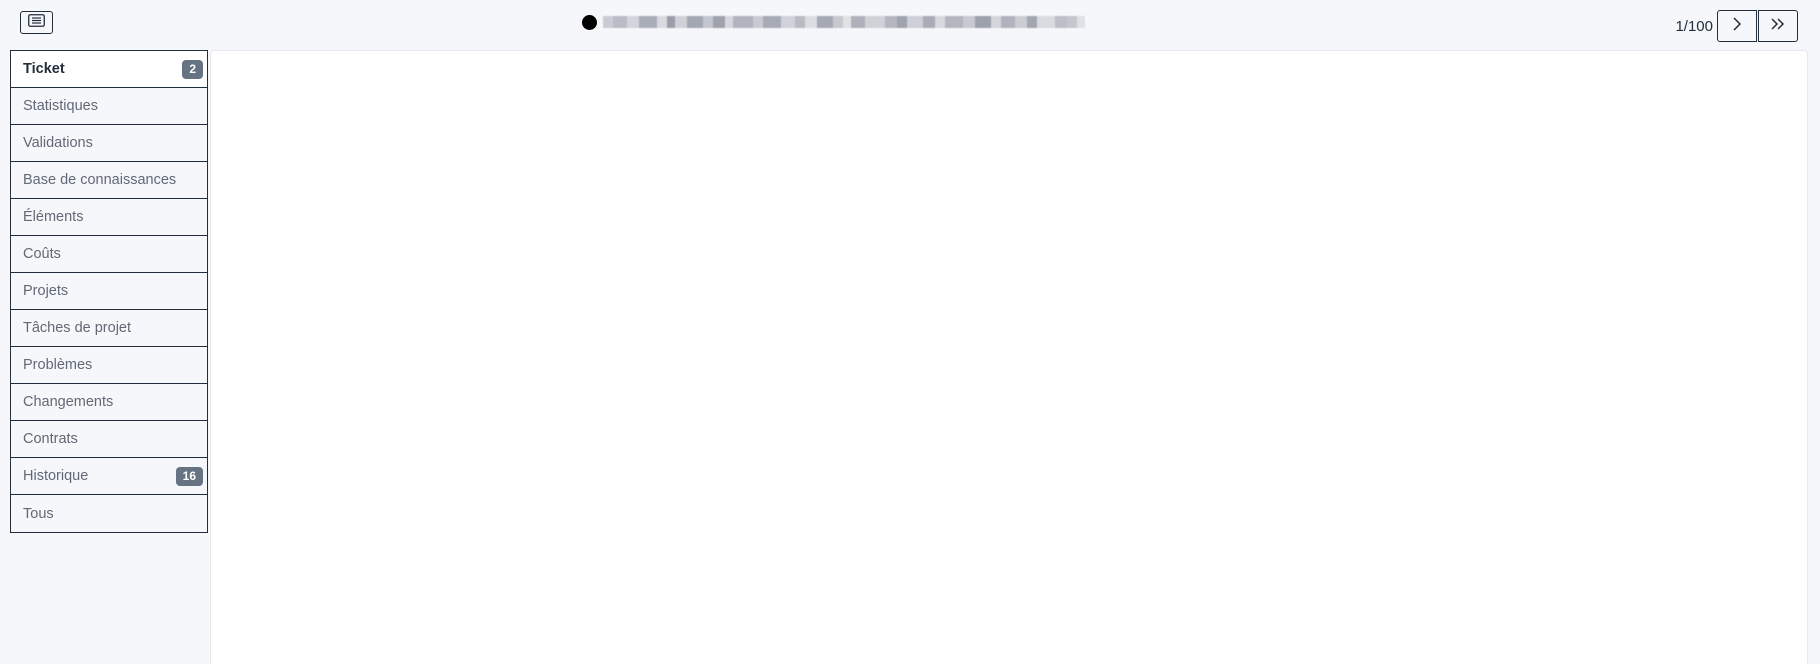 The height and width of the screenshot is (664, 1820). Describe the element at coordinates (58, 365) in the screenshot. I see `tab-label: Problèmes` at that location.